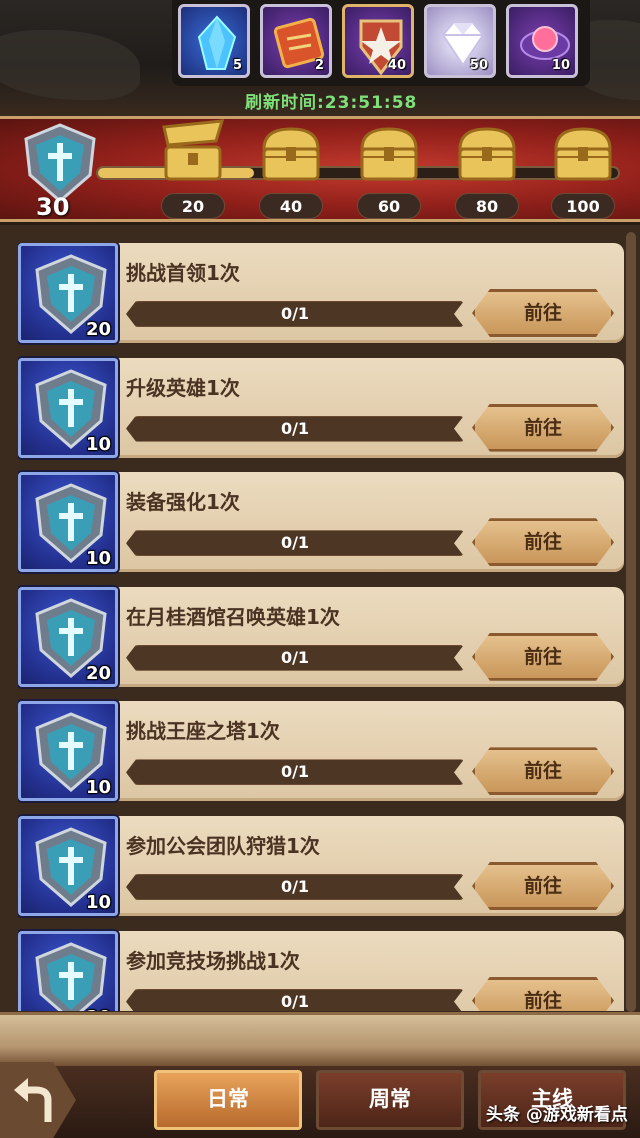 This screenshot has width=640, height=1138. Describe the element at coordinates (53, 207) in the screenshot. I see `current-points: 30` at that location.